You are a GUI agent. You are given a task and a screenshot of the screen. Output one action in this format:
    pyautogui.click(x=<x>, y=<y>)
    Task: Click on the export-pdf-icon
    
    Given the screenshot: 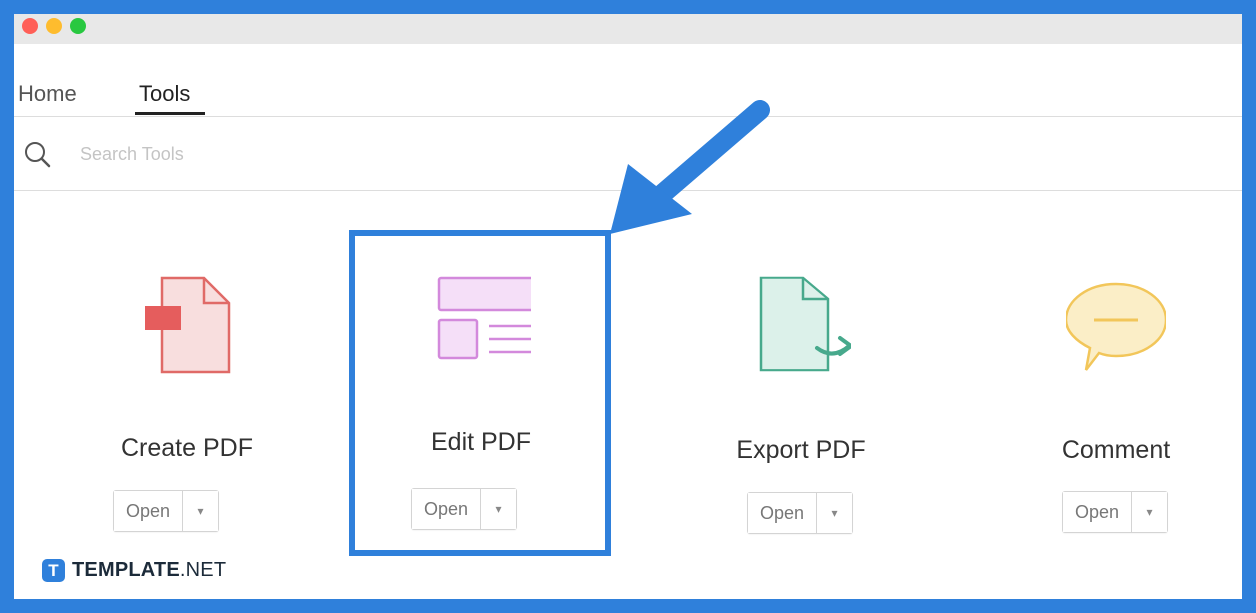 What is the action you would take?
    pyautogui.click(x=801, y=321)
    